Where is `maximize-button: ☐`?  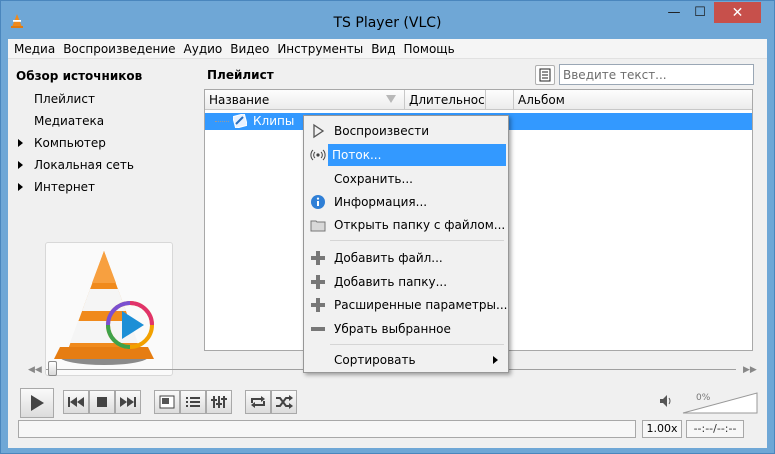
maximize-button: ☐ is located at coordinates (700, 12).